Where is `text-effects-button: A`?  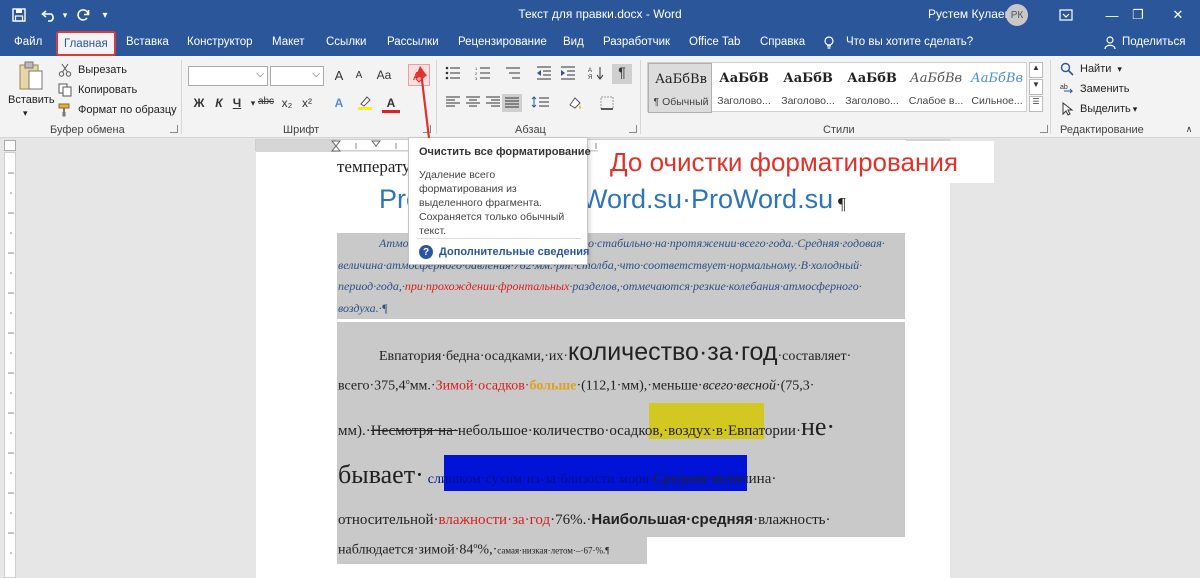 text-effects-button: A is located at coordinates (339, 103).